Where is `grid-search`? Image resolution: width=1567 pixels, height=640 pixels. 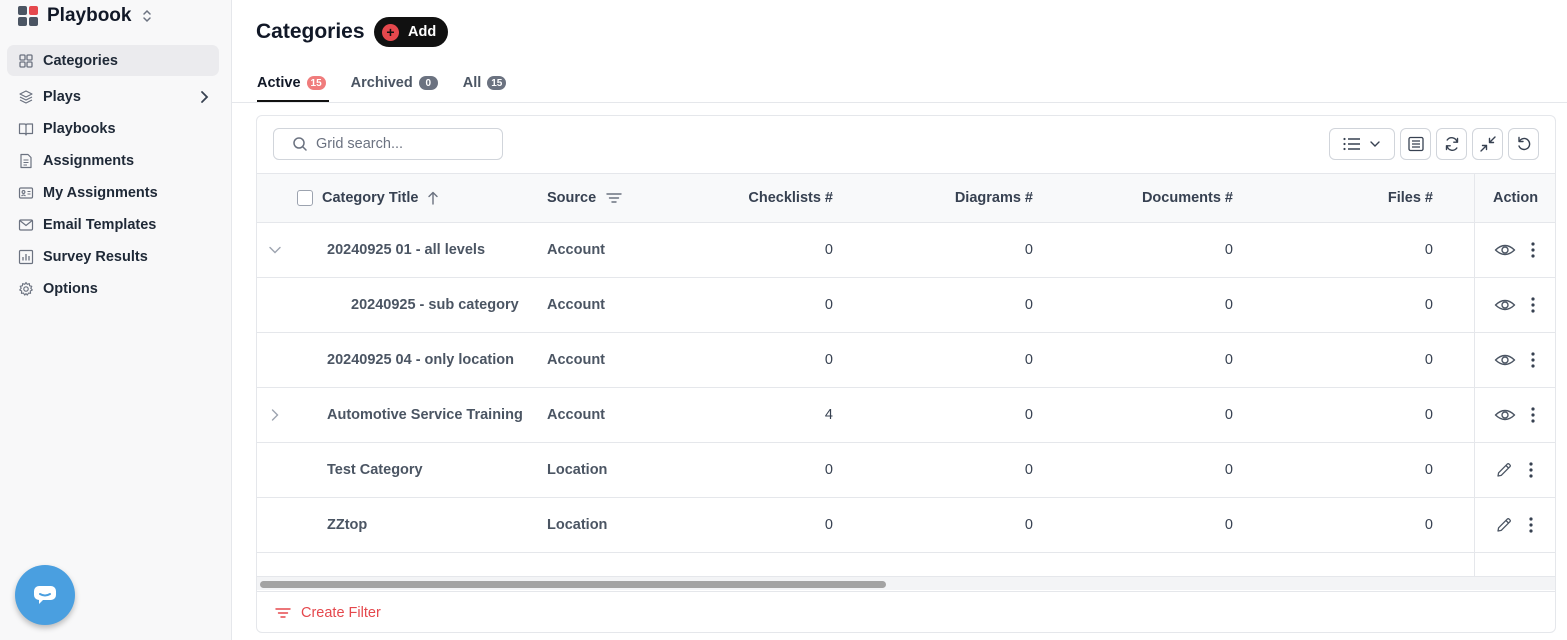
grid-search is located at coordinates (388, 144).